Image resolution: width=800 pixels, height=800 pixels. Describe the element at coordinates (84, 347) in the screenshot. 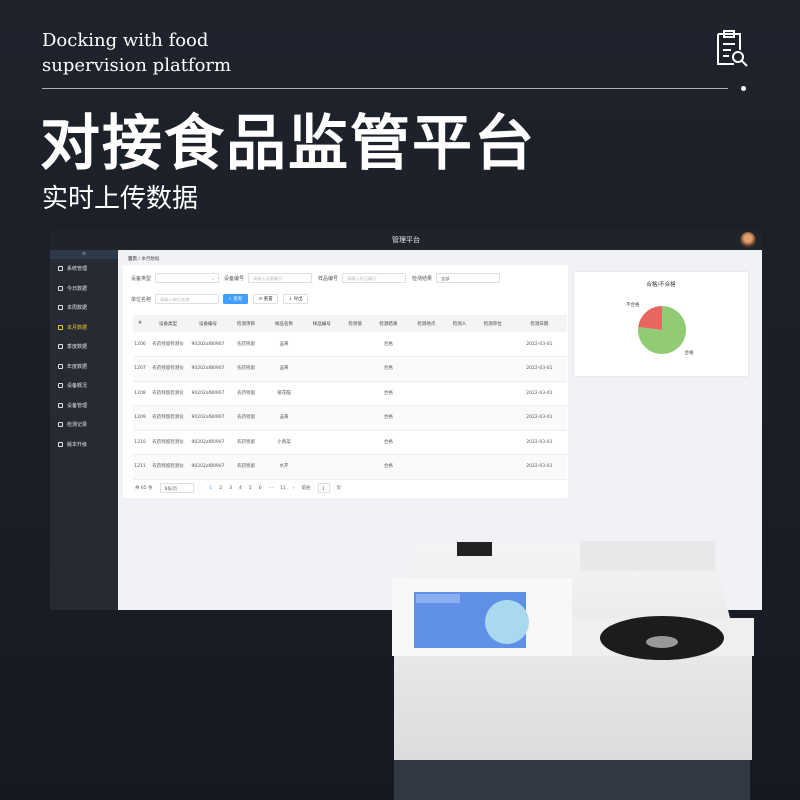

I see `sidebar-item: 季度数据` at that location.